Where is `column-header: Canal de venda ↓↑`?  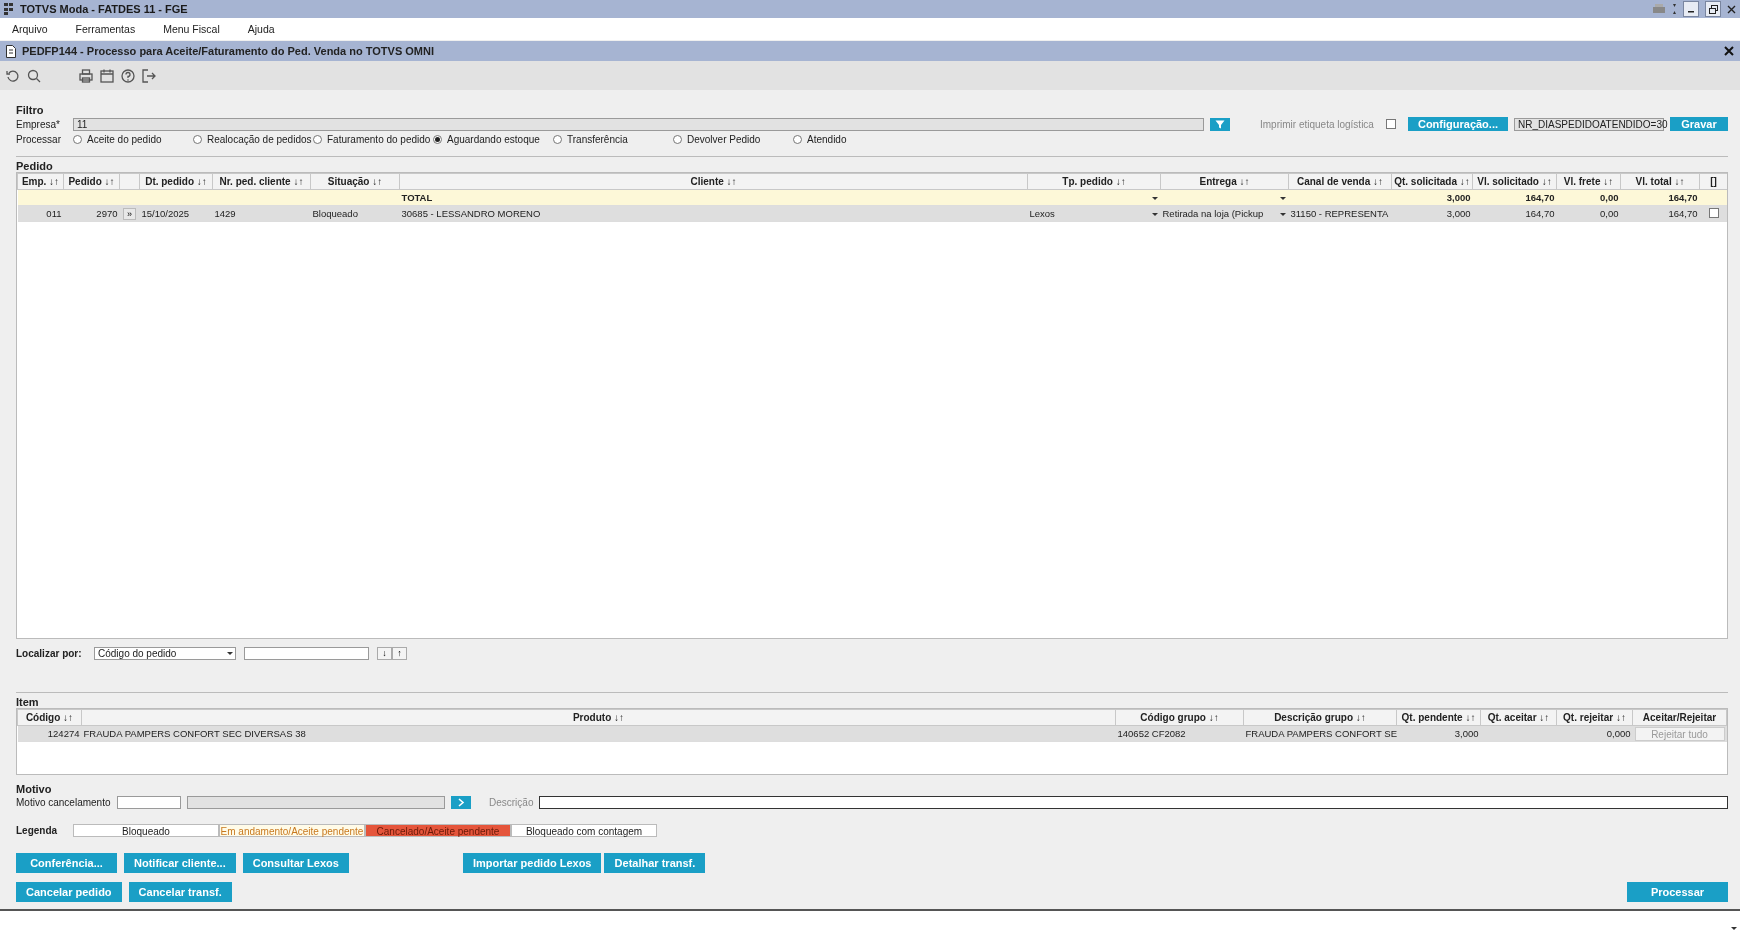
column-header: Canal de venda ↓↑ is located at coordinates (1340, 181).